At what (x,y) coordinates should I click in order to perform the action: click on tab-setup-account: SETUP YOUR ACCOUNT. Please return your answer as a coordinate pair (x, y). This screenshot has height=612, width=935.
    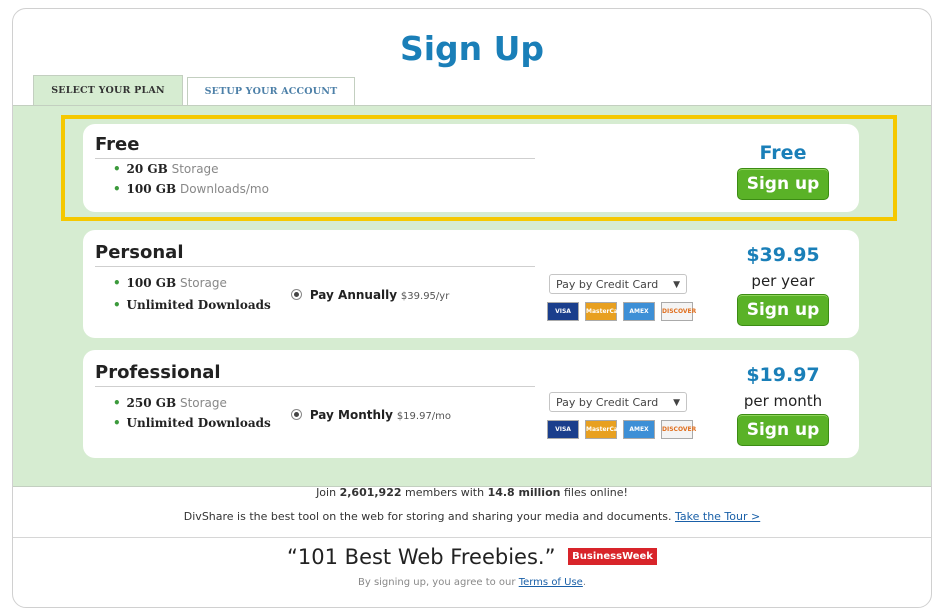
    Looking at the image, I should click on (271, 91).